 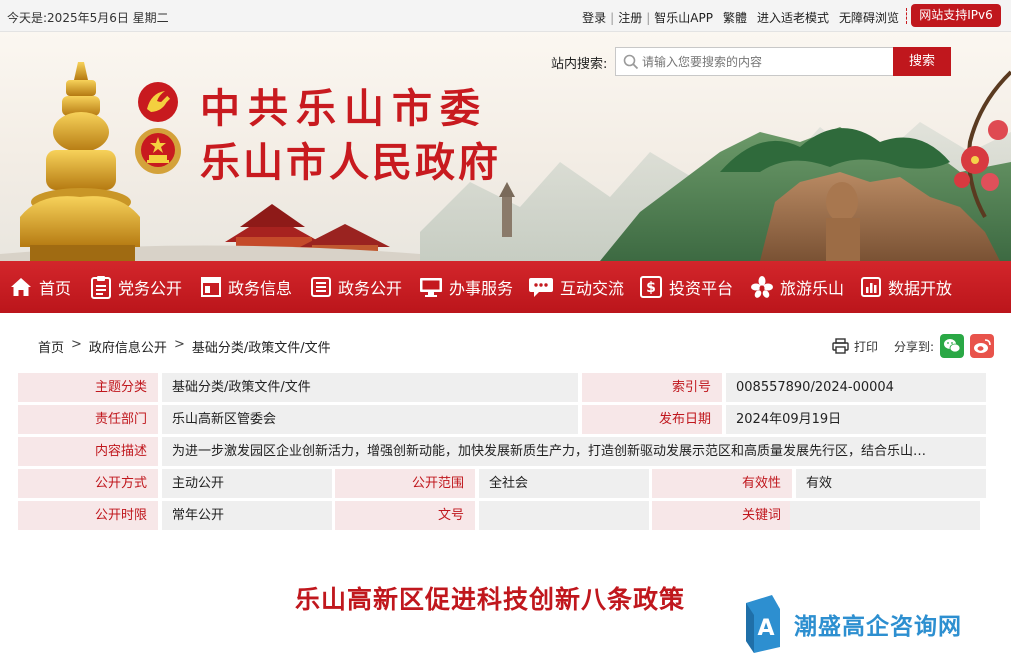 What do you see at coordinates (906, 16) in the screenshot?
I see `divider` at bounding box center [906, 16].